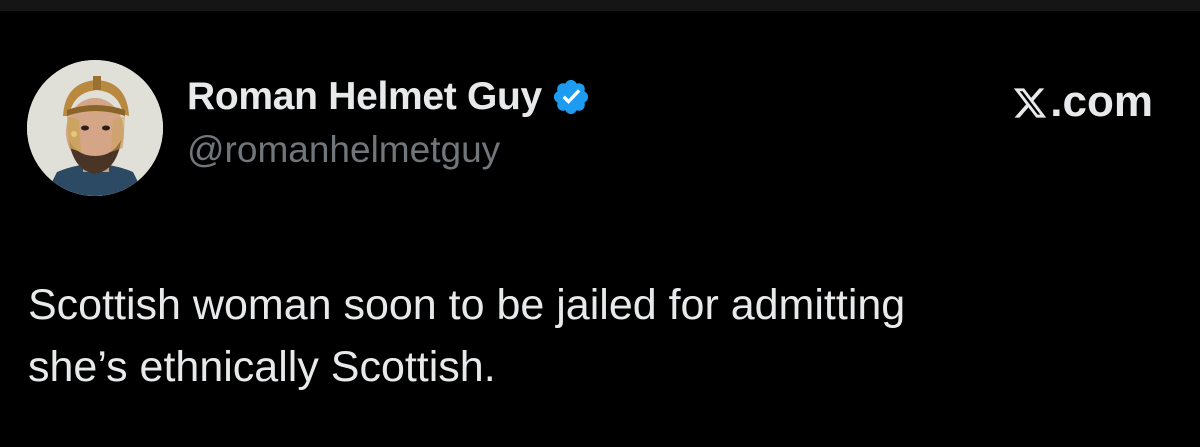 Image resolution: width=1200 pixels, height=447 pixels. What do you see at coordinates (262, 367) in the screenshot?
I see `post-text-line: she’s ethnically Scottish.` at bounding box center [262, 367].